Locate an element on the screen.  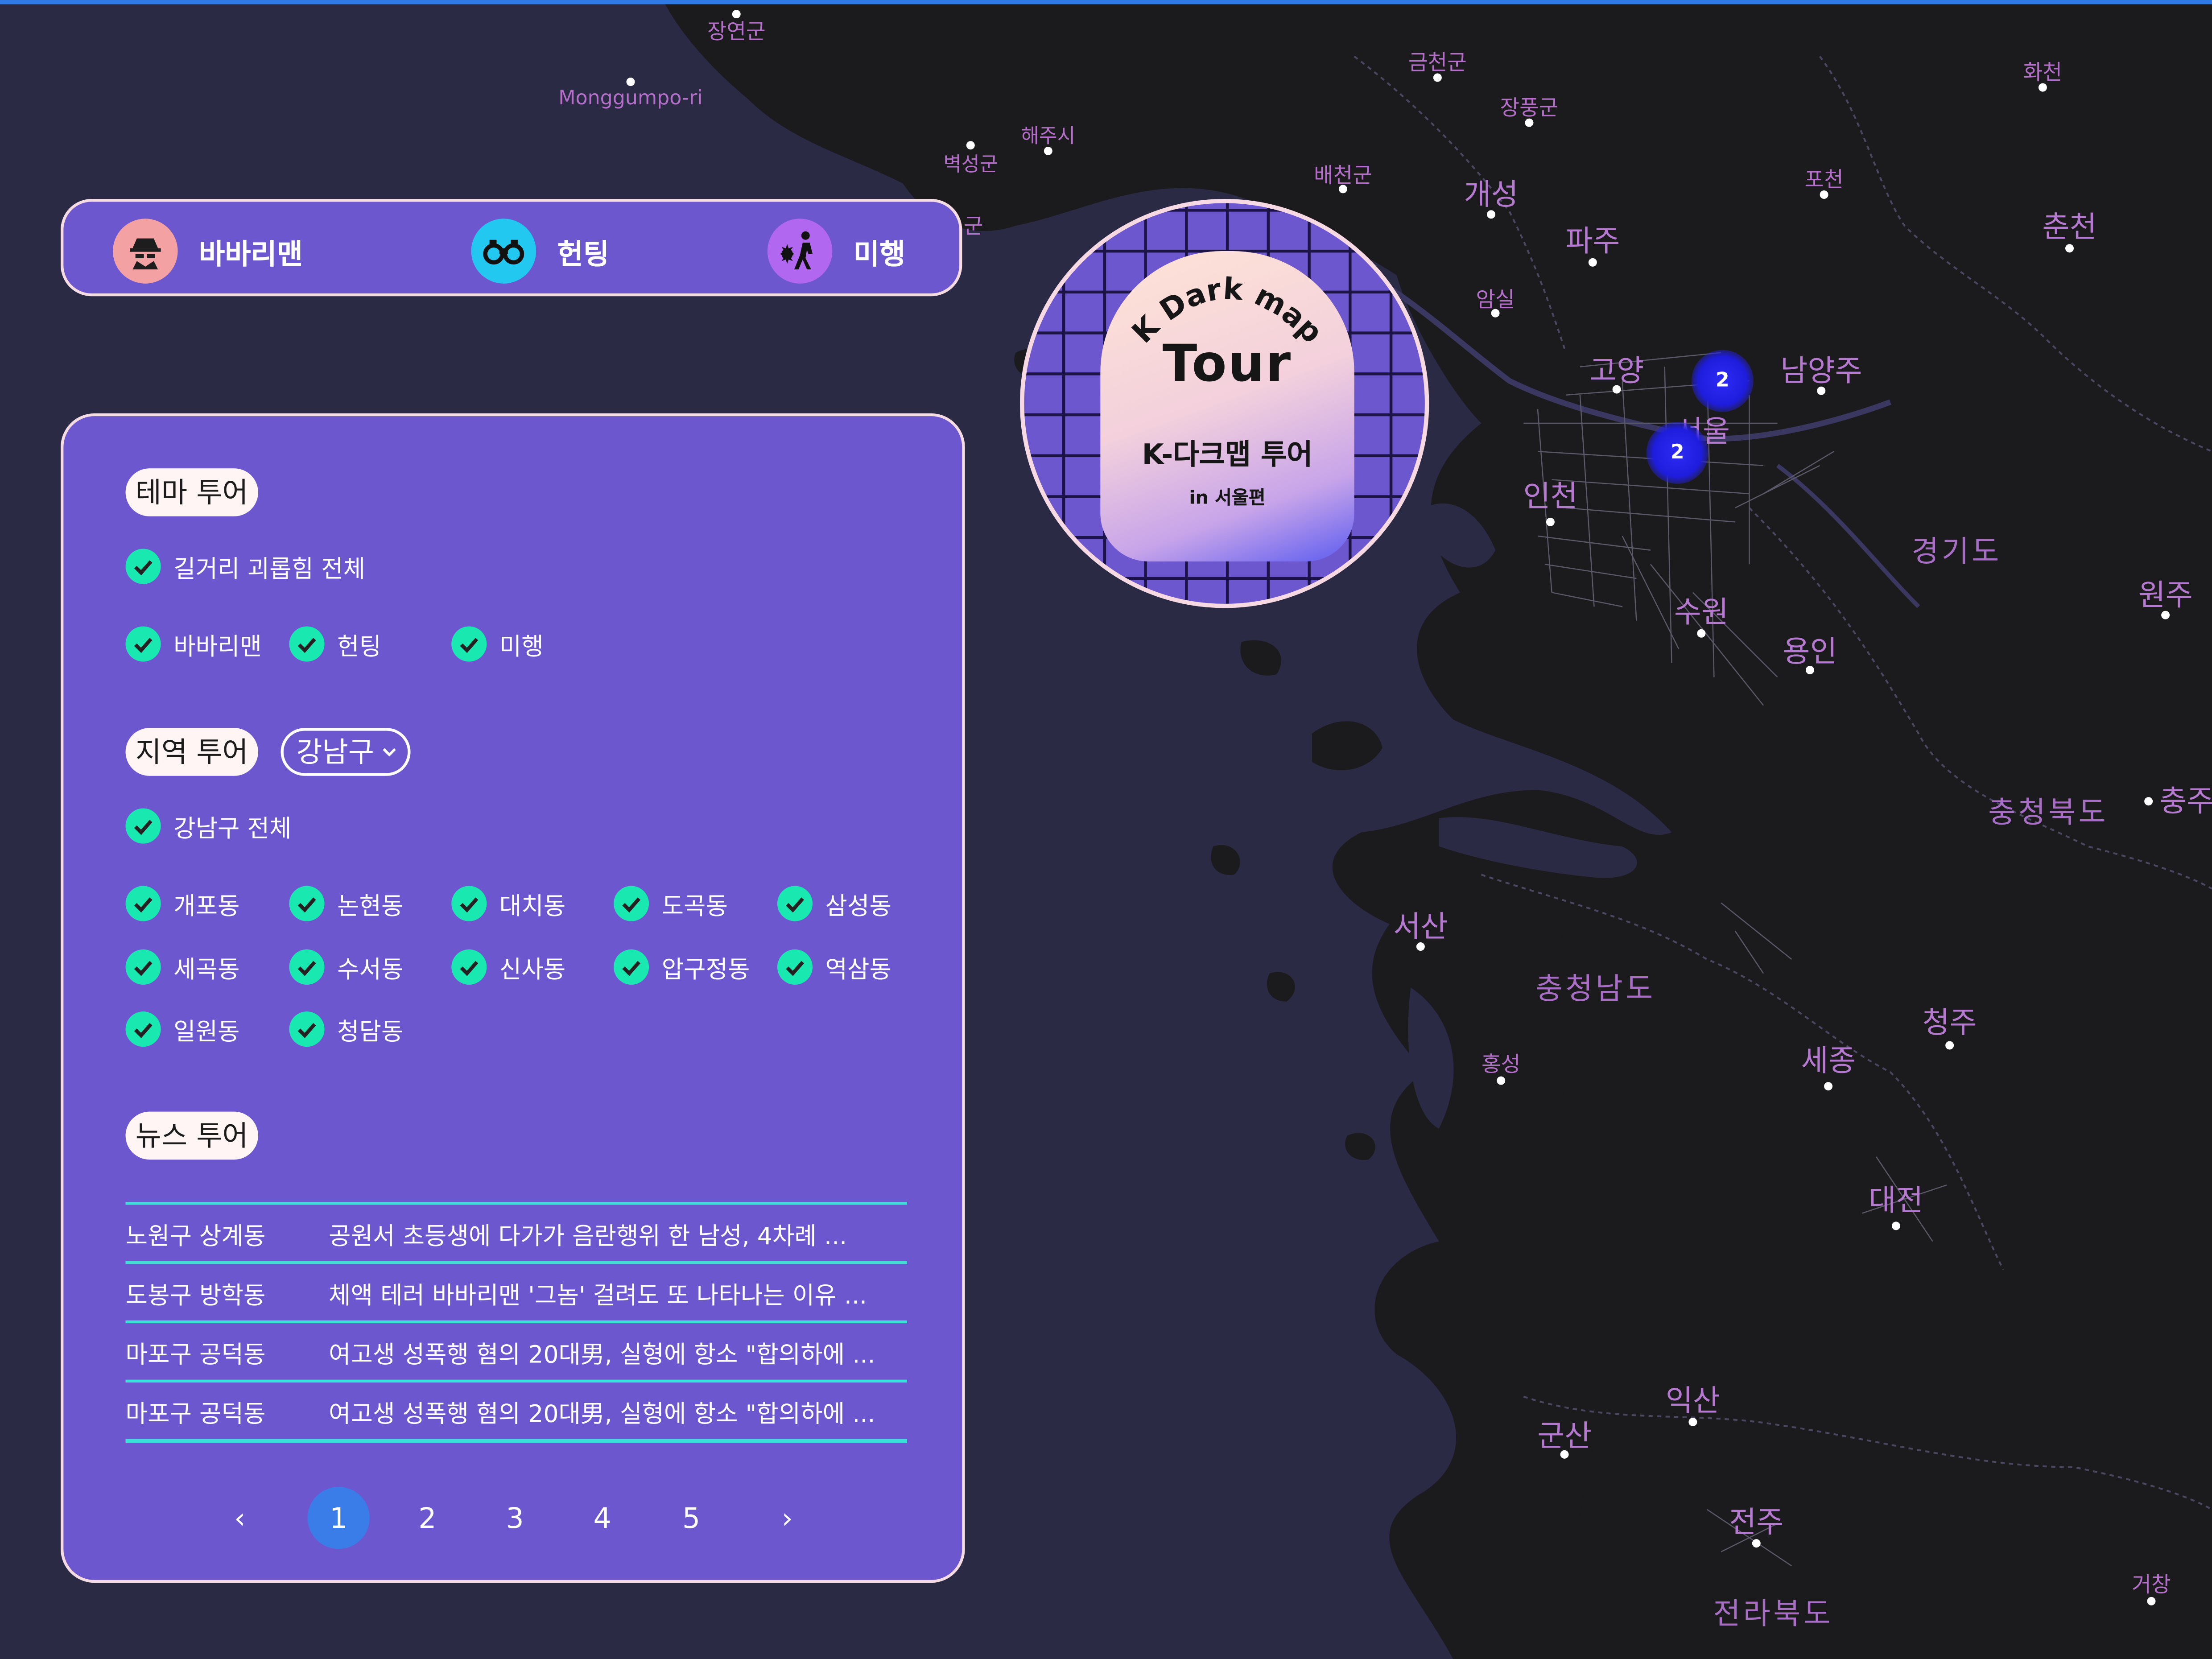
district-select: 강남구 is located at coordinates (346, 752).